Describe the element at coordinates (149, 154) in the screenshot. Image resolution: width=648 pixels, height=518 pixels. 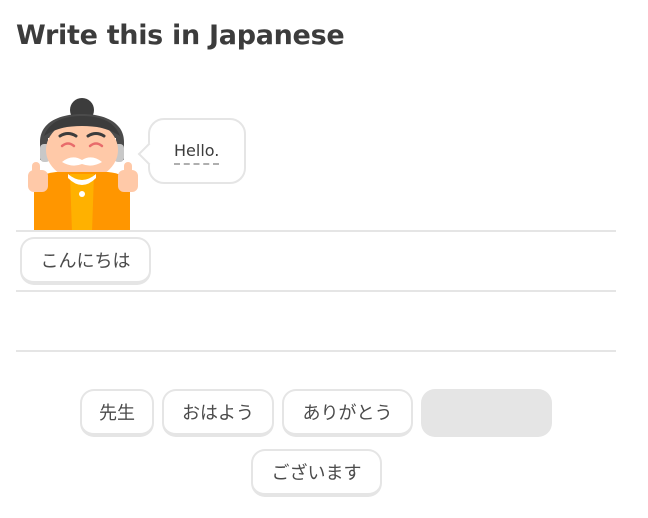
I see `speech-bubble-tail` at that location.